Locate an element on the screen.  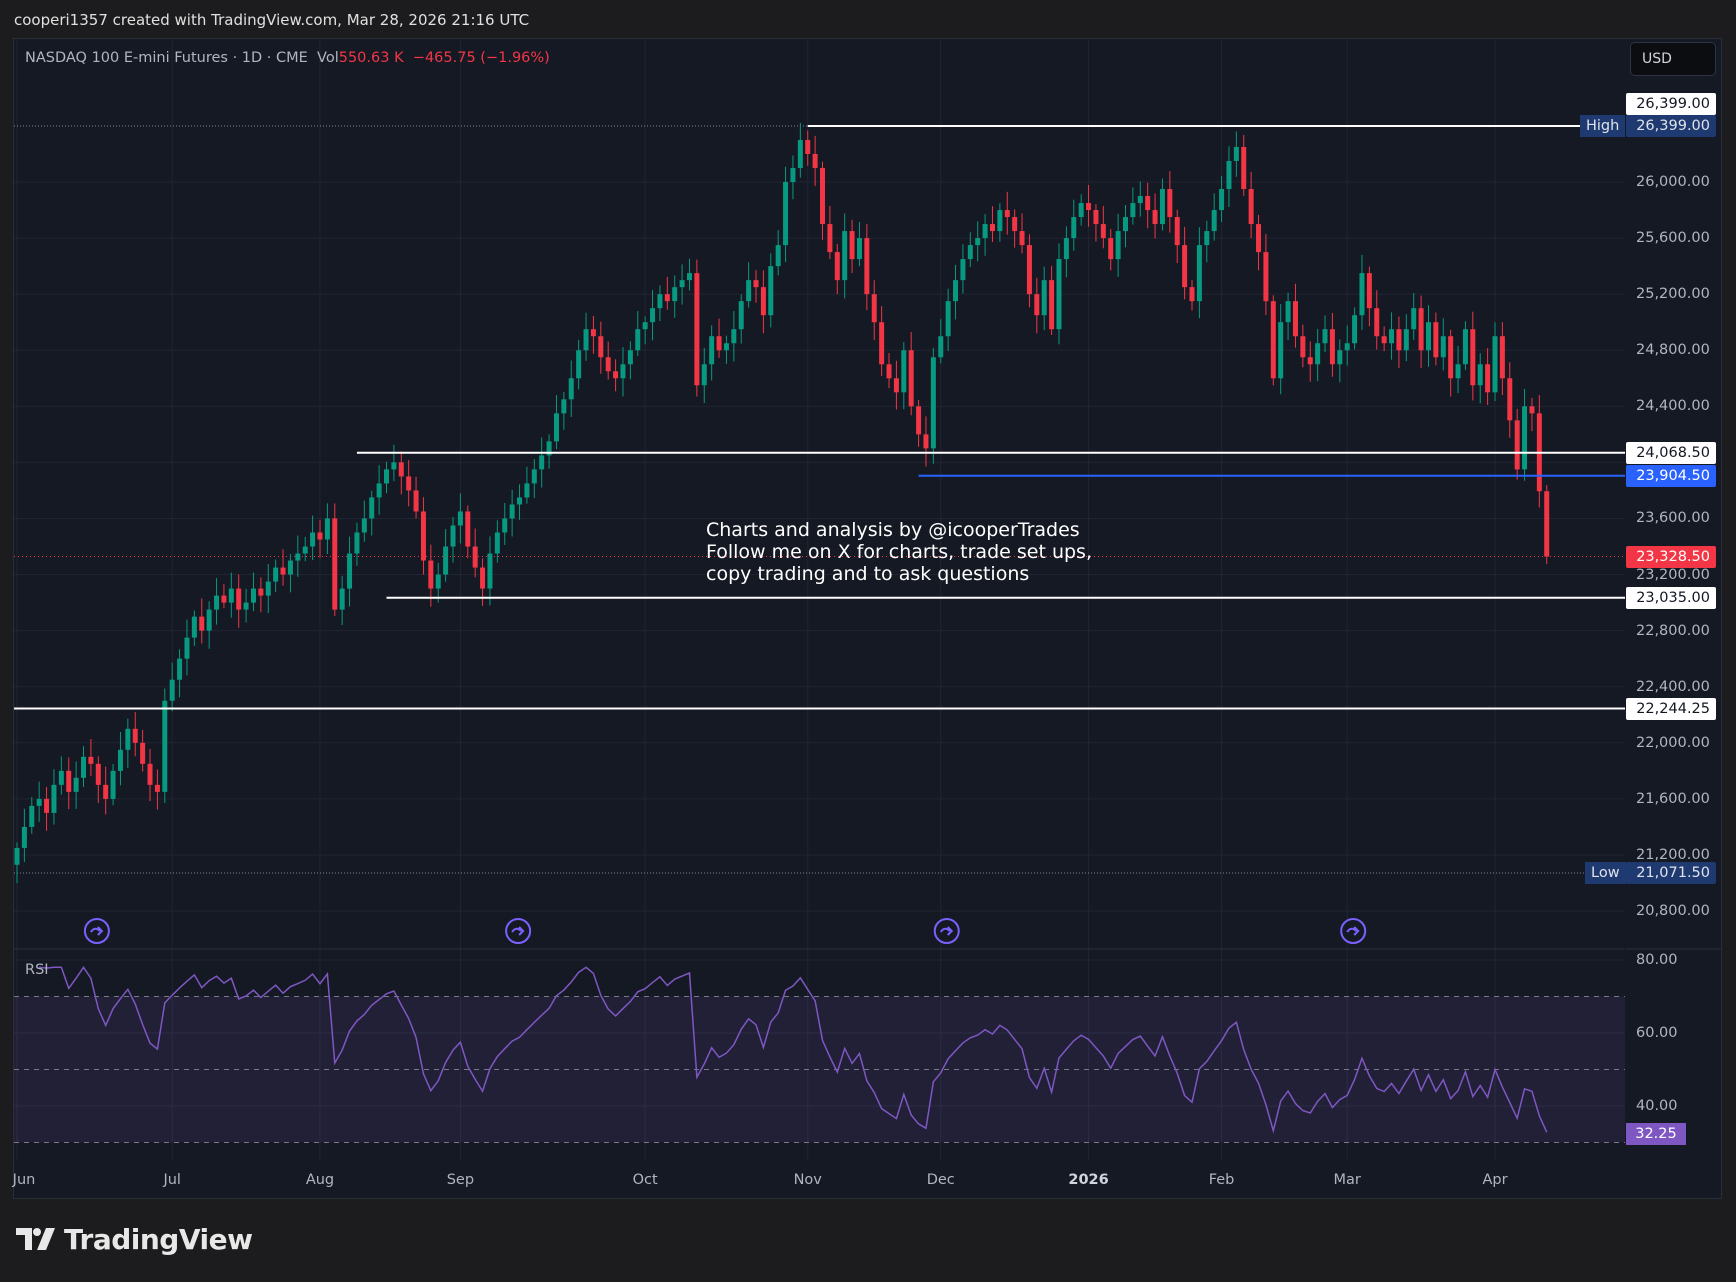
price-tick-label: 22,800.00 is located at coordinates (1673, 630).